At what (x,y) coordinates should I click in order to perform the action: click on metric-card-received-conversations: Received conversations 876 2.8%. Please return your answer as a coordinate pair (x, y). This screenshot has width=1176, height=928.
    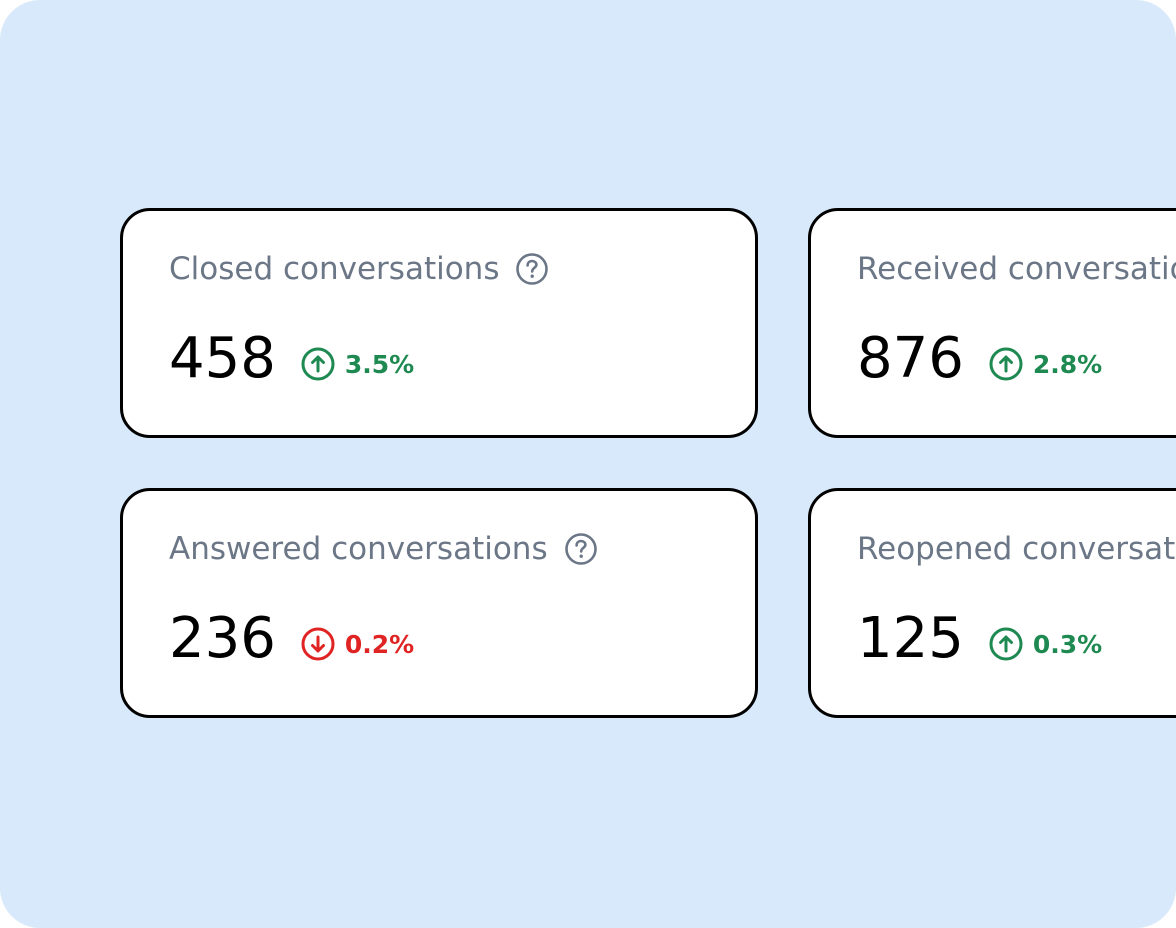
    Looking at the image, I should click on (992, 323).